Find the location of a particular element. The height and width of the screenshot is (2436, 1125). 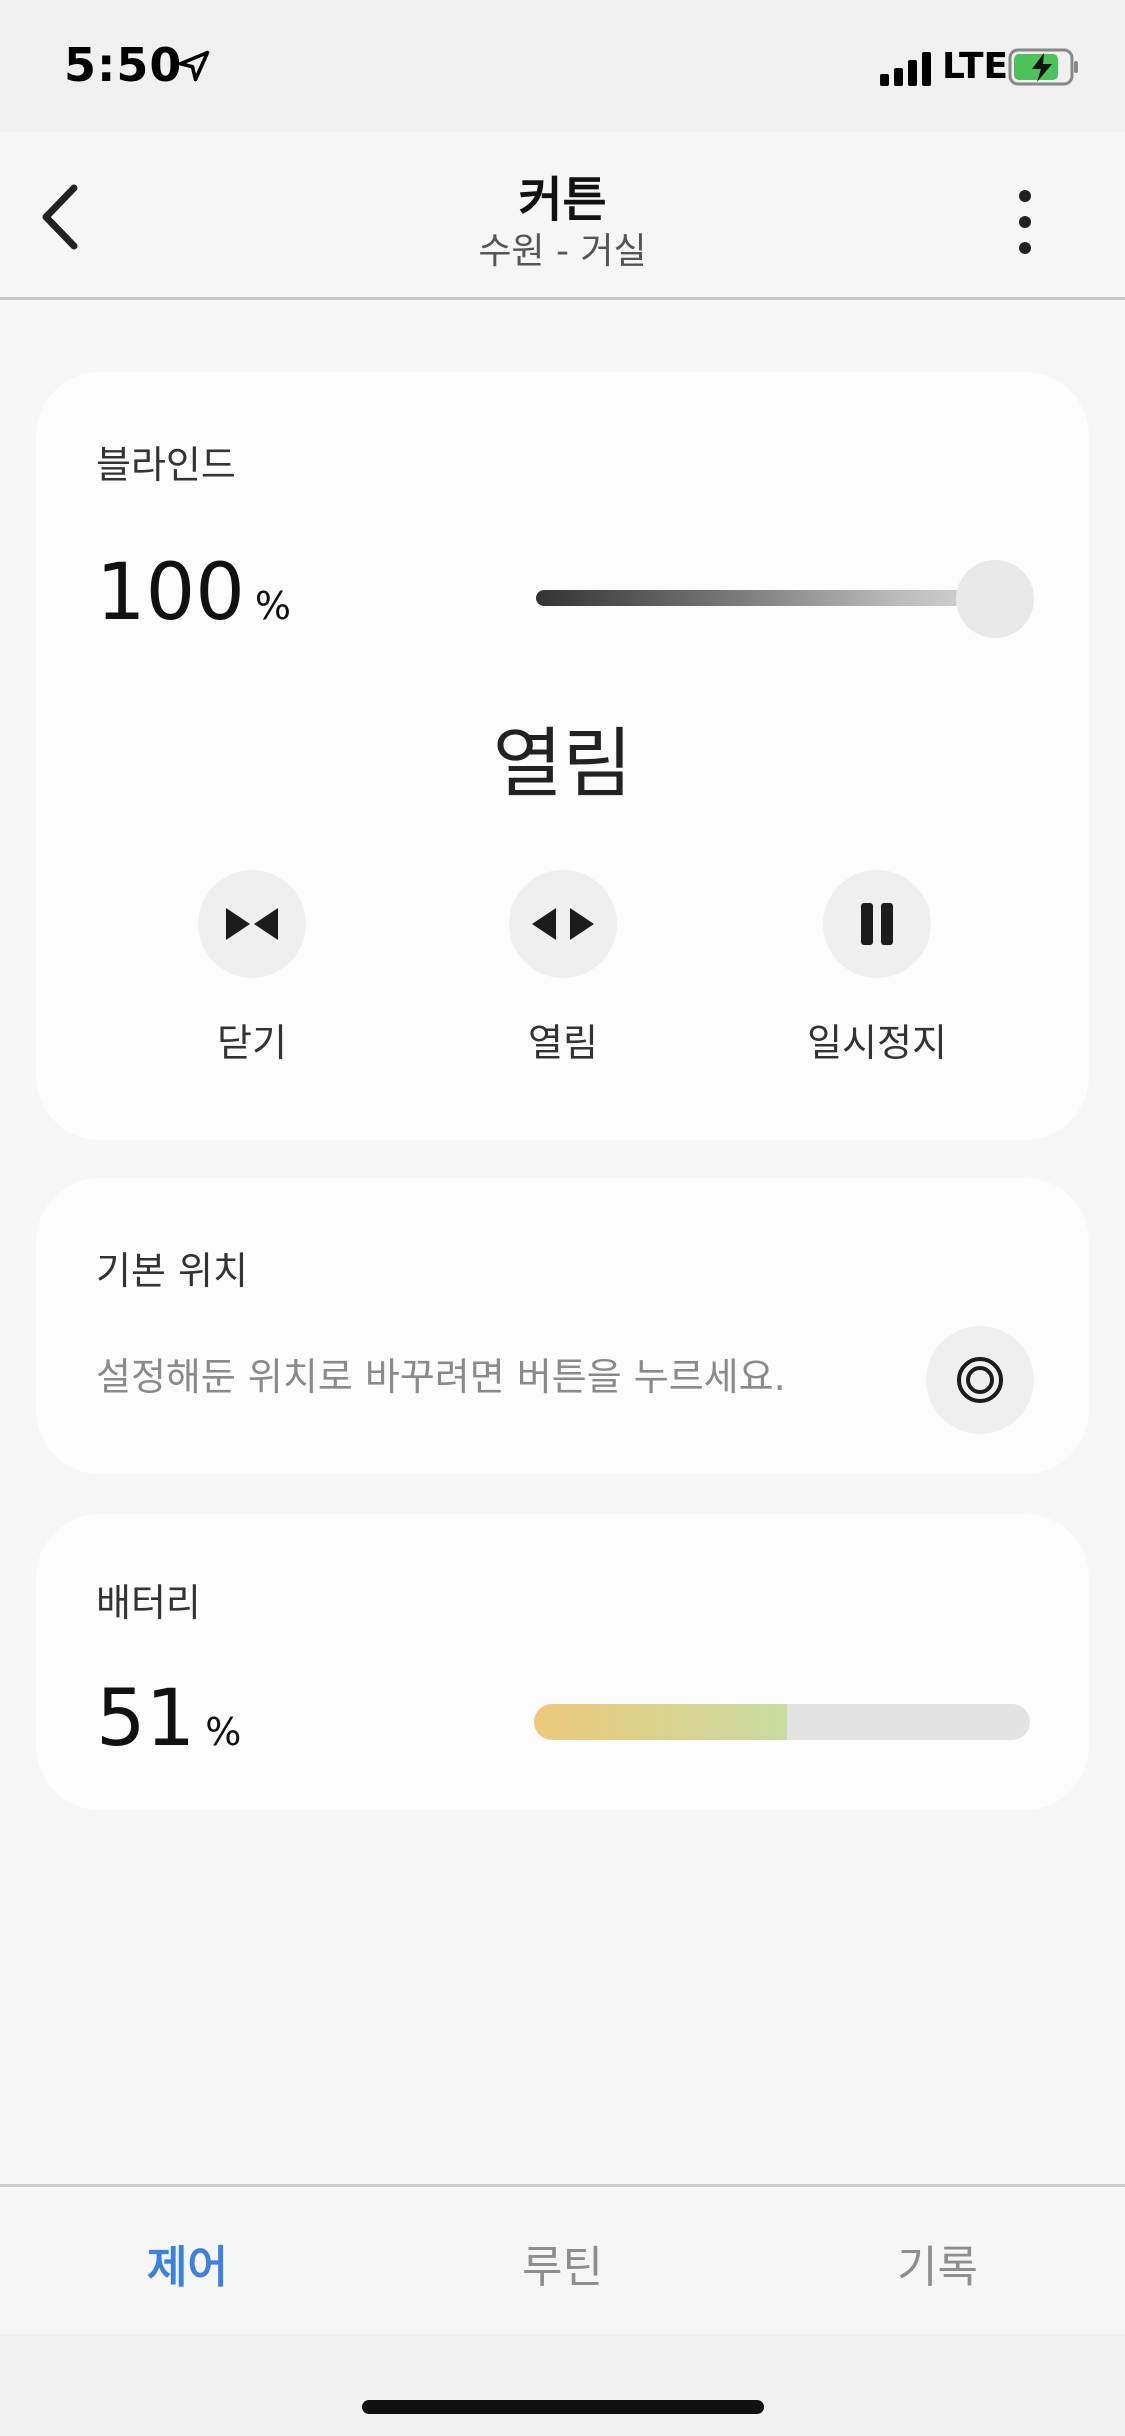

battery-charging-icon is located at coordinates (1043, 67).